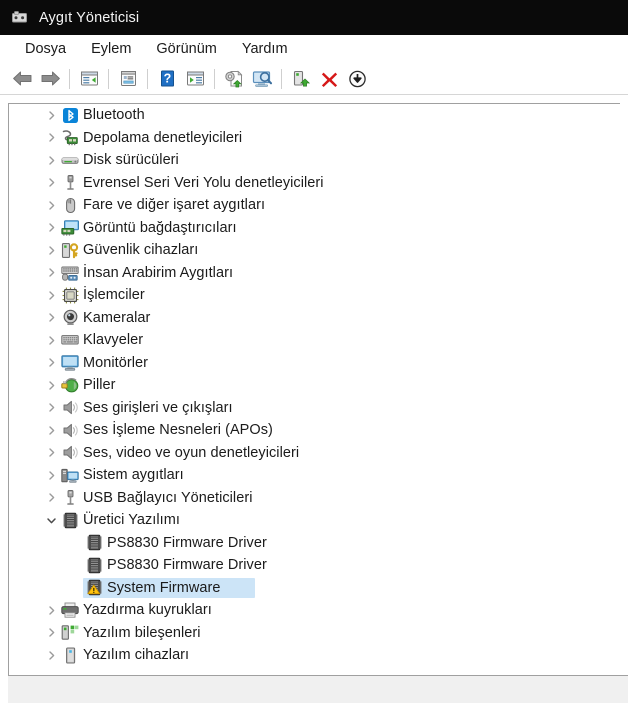 The image size is (628, 703). Describe the element at coordinates (70, 205) in the screenshot. I see `mouse-icon` at that location.